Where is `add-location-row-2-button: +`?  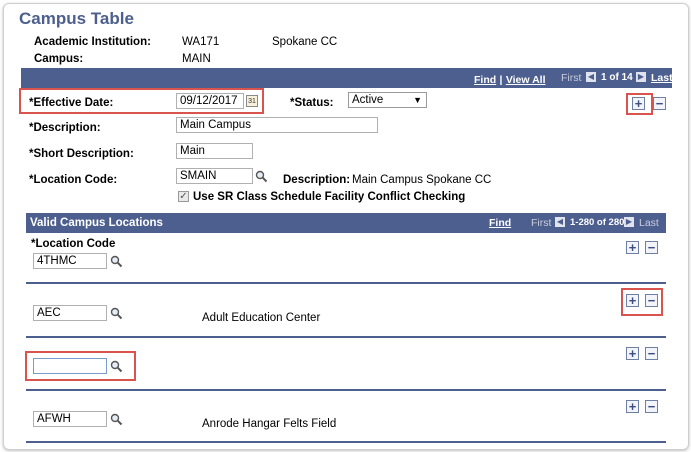
add-location-row-2-button: + is located at coordinates (632, 300).